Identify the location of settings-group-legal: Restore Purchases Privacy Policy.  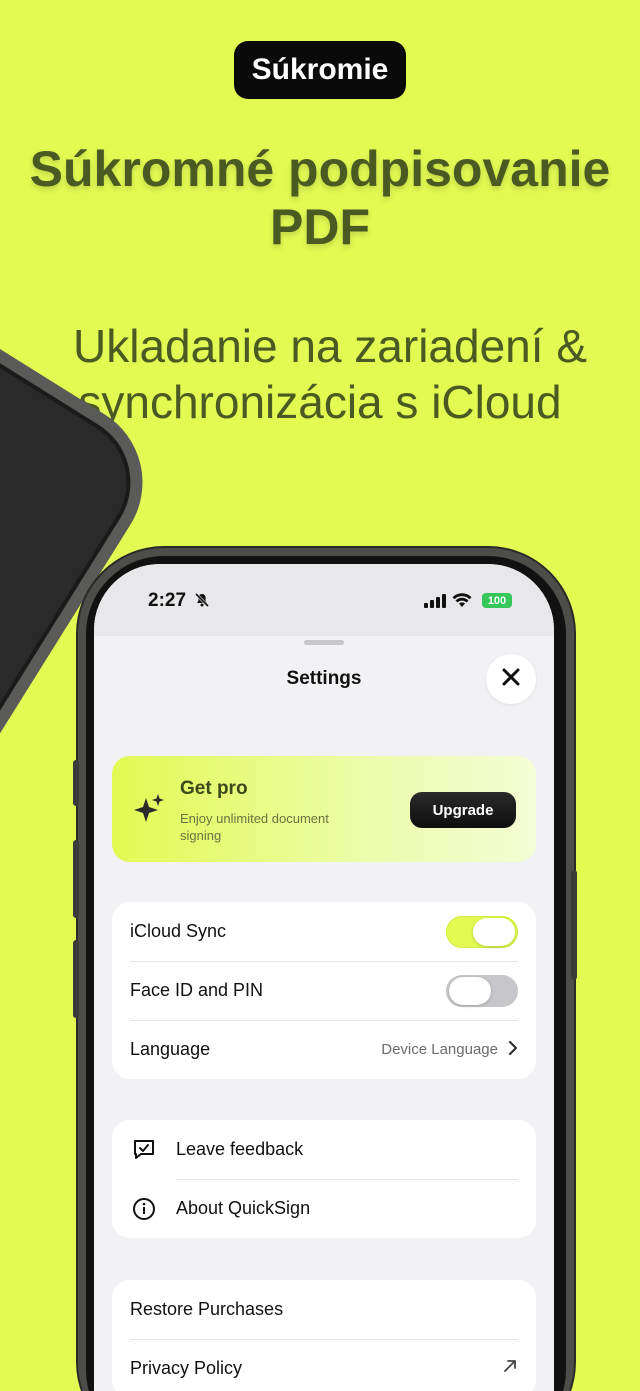
(324, 1335).